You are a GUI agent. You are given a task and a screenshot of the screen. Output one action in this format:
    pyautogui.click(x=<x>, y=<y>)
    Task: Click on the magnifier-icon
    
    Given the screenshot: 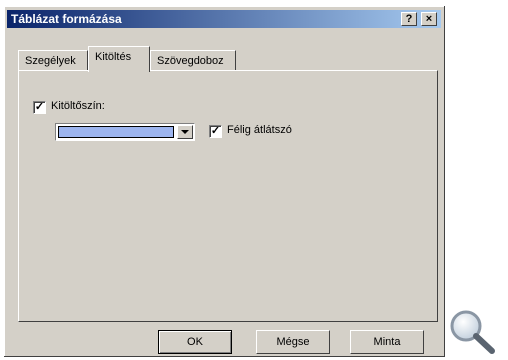 What is the action you would take?
    pyautogui.click(x=472, y=332)
    